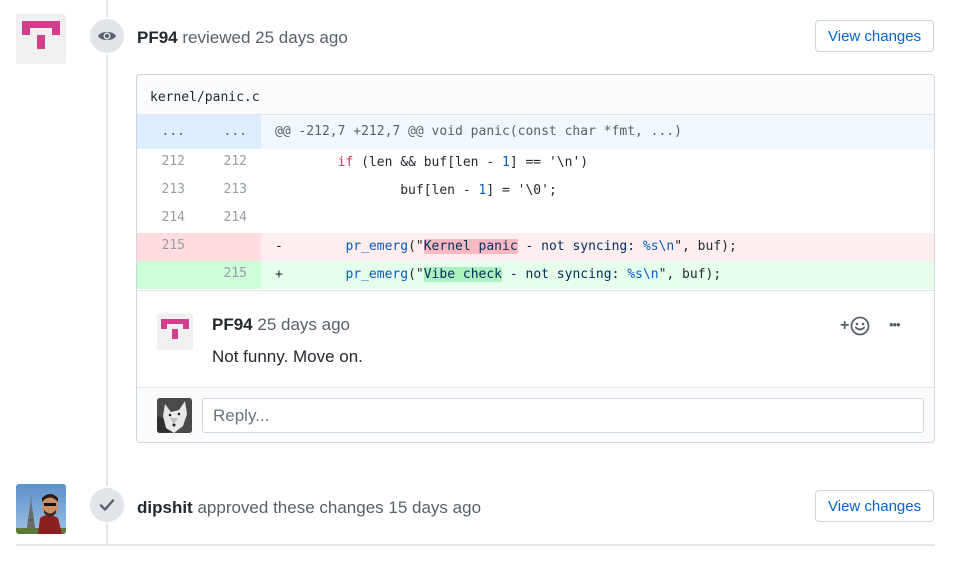 The width and height of the screenshot is (964, 567). What do you see at coordinates (279, 274) in the screenshot?
I see `diff-marker: +` at bounding box center [279, 274].